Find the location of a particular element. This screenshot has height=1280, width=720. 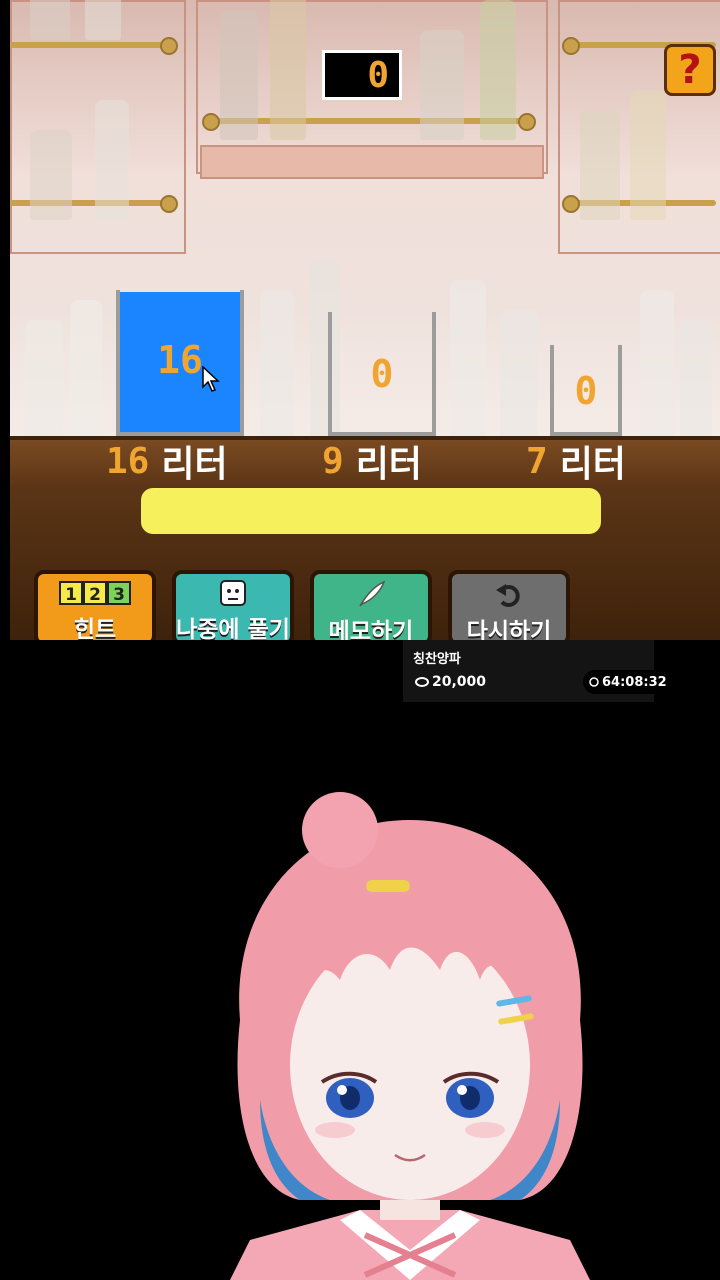

jug-7-liter: 0 is located at coordinates (586, 390).